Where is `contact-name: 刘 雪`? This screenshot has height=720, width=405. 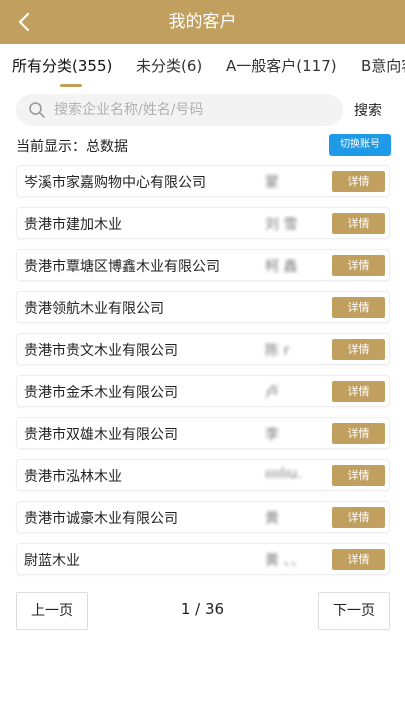
contact-name: 刘 雪 is located at coordinates (281, 225).